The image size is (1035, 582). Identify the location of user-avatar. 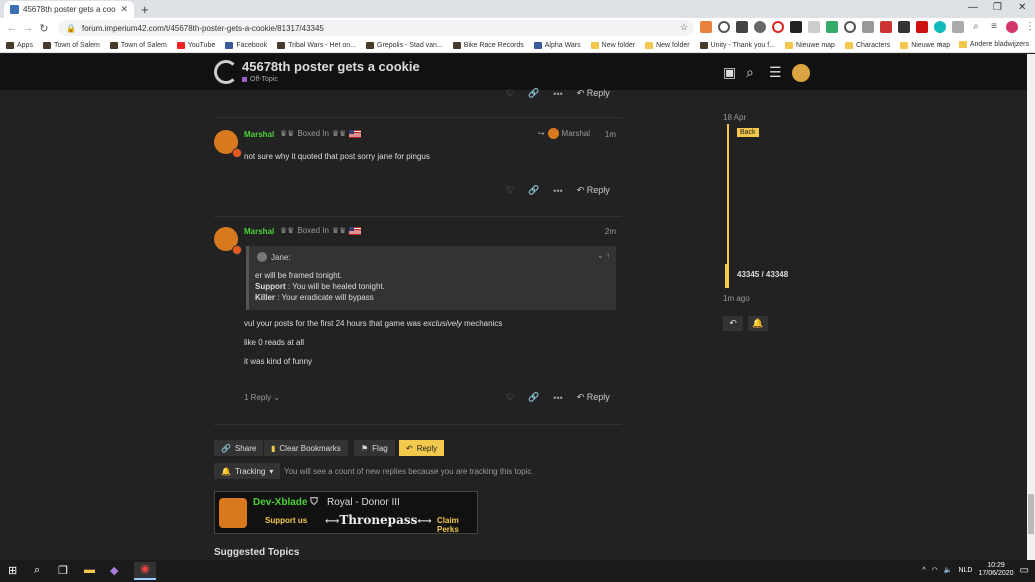
(801, 73).